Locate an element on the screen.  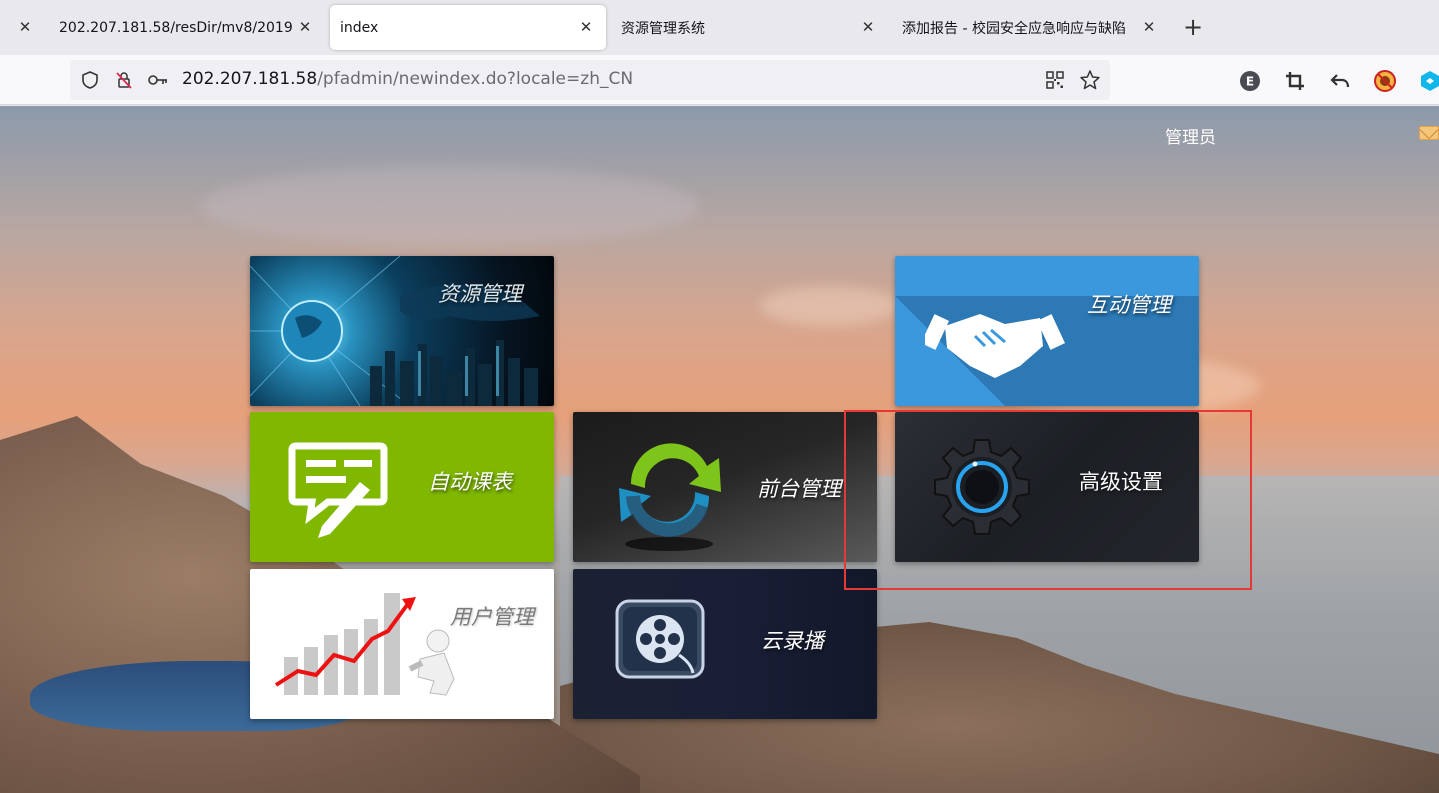
extension-badge-text: E is located at coordinates (1250, 82).